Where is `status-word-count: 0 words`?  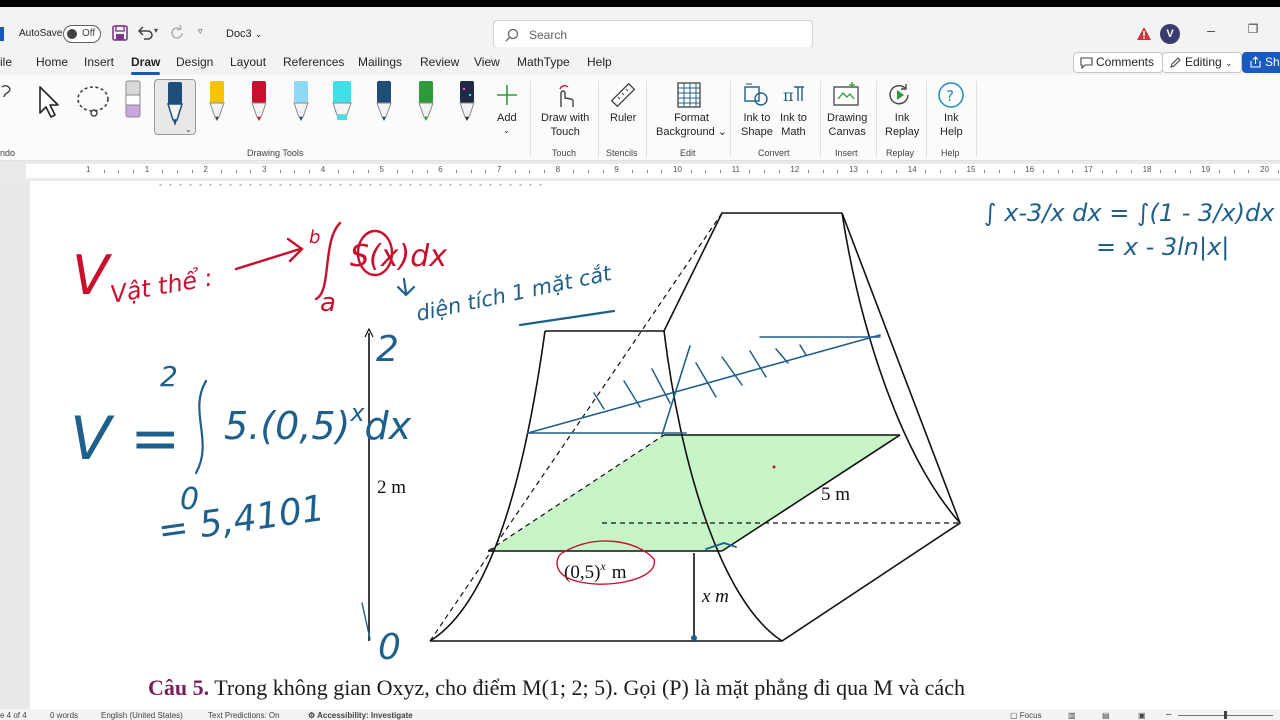
status-word-count: 0 words is located at coordinates (64, 715).